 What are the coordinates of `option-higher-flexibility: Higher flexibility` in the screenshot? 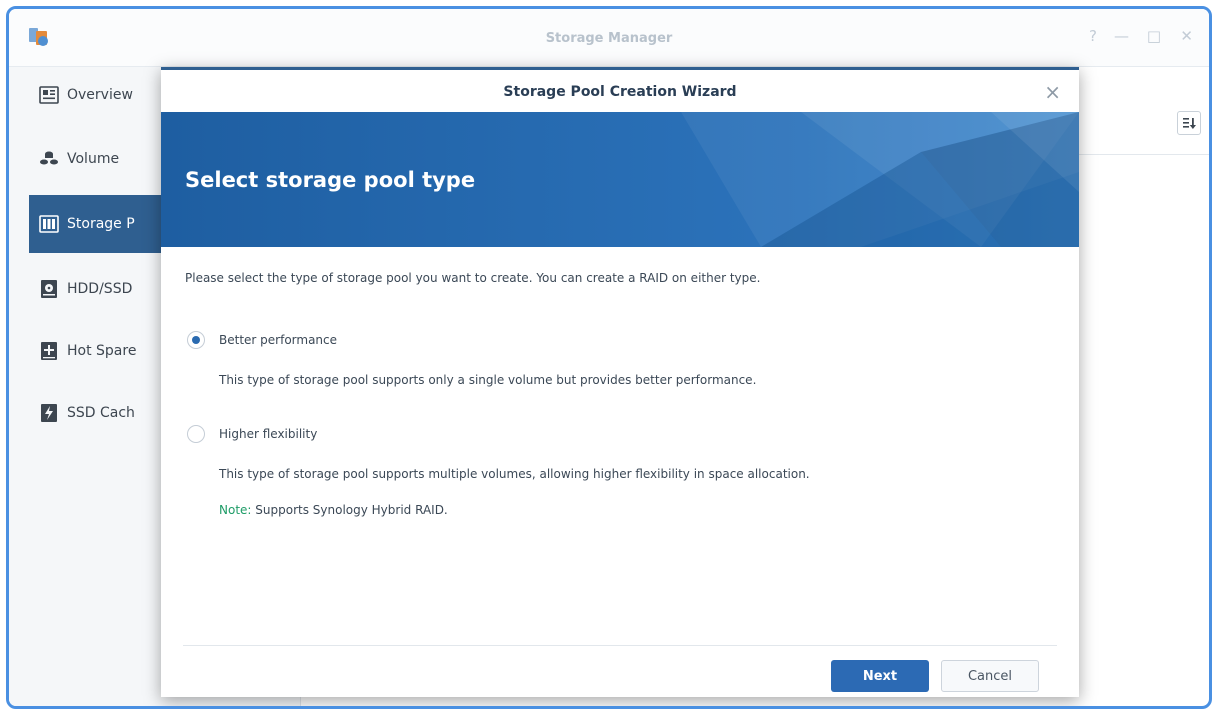 It's located at (252, 434).